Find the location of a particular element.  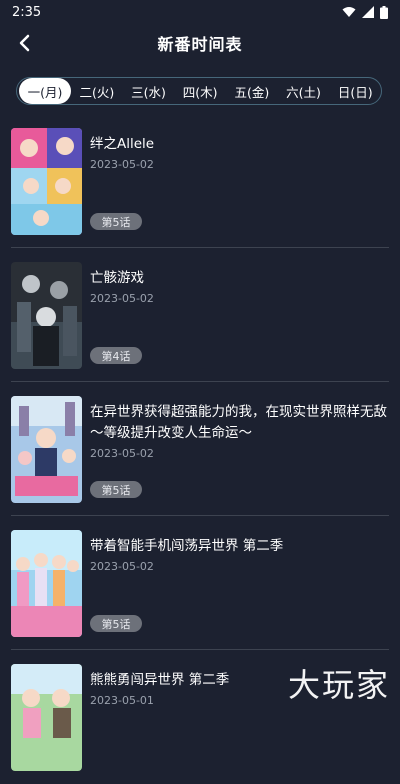

back-button is located at coordinates (24, 43).